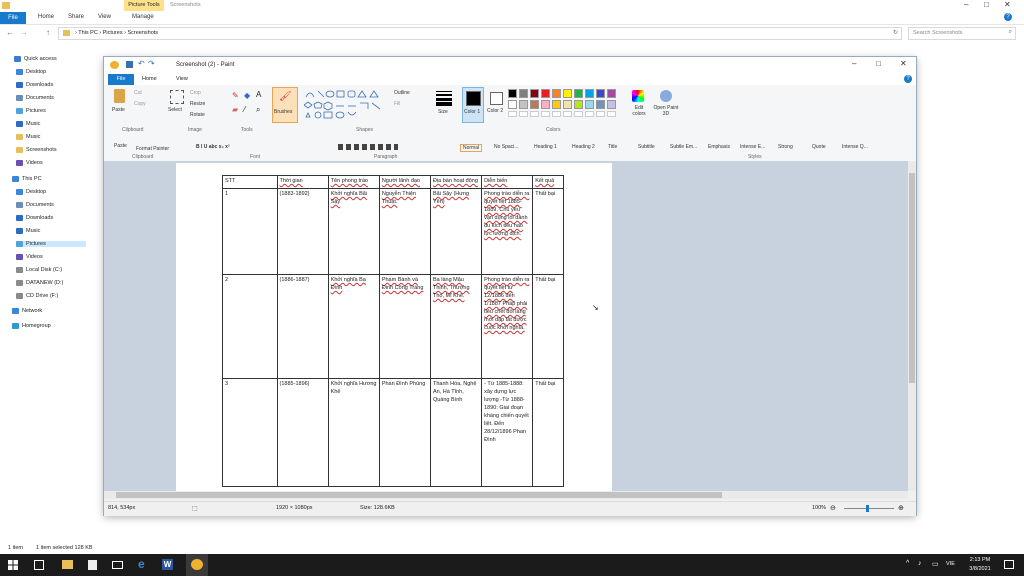  What do you see at coordinates (980, 569) in the screenshot?
I see `clock-date: 3/8/2021` at bounding box center [980, 569].